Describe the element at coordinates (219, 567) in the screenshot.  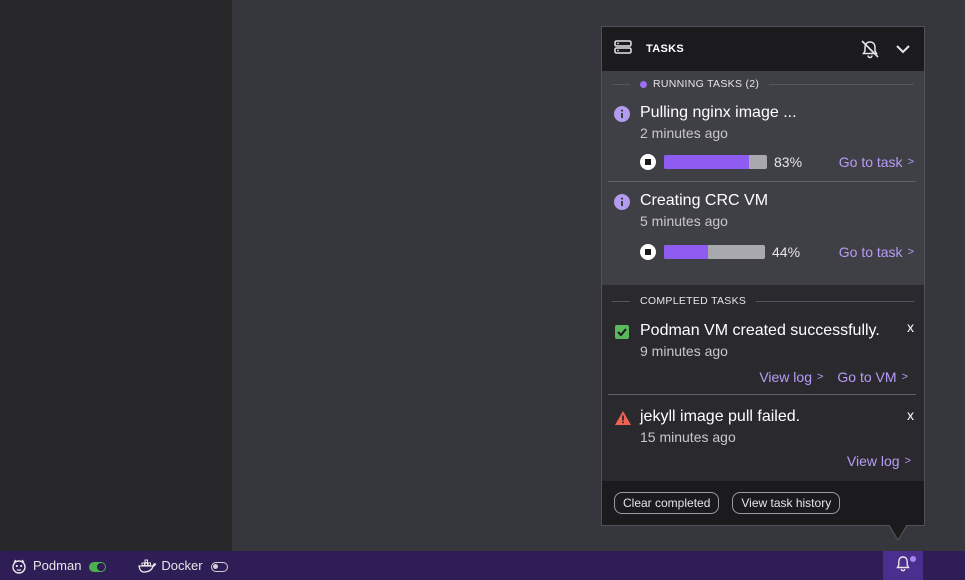
I see `docker-status-toggle` at that location.